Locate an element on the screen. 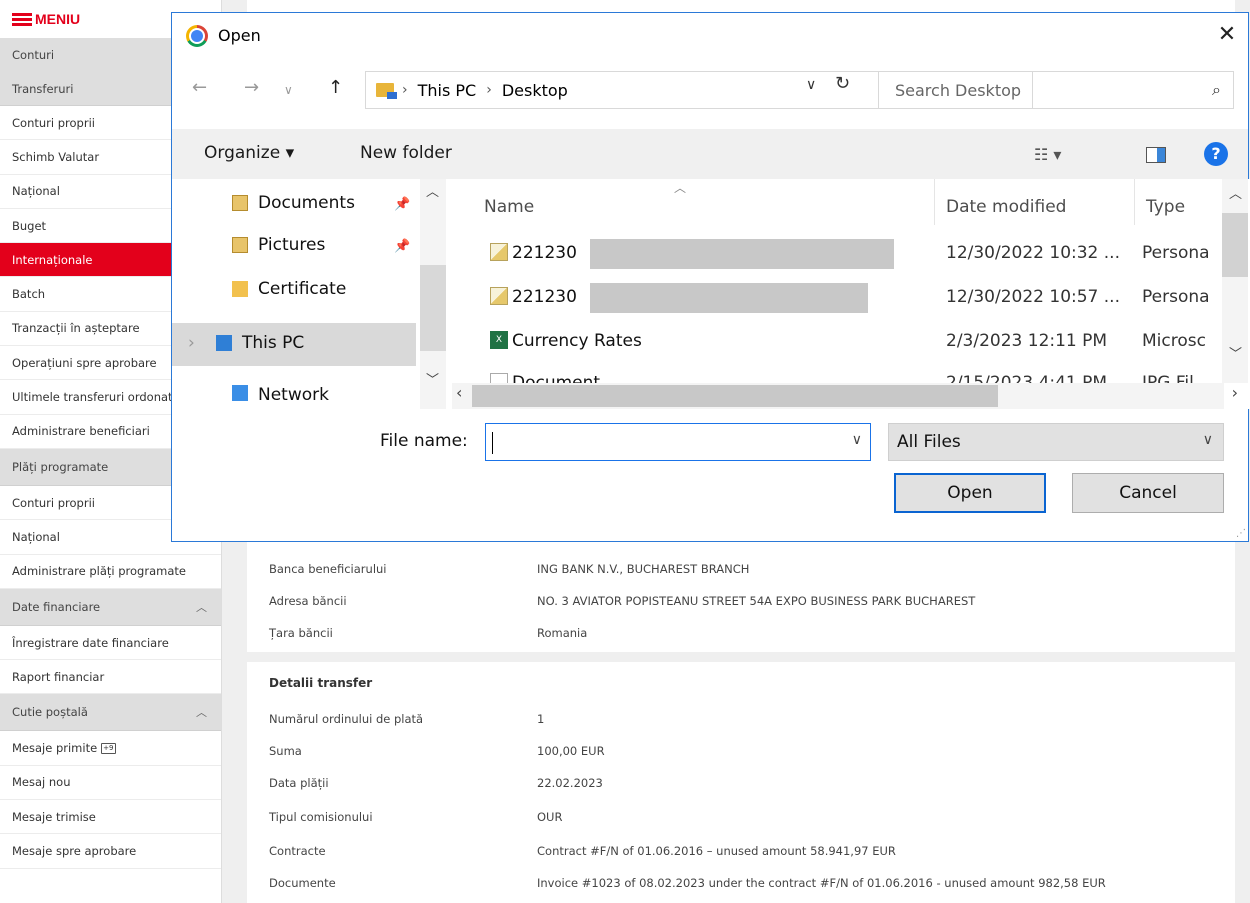  inbox-badge: +9 is located at coordinates (108, 748).